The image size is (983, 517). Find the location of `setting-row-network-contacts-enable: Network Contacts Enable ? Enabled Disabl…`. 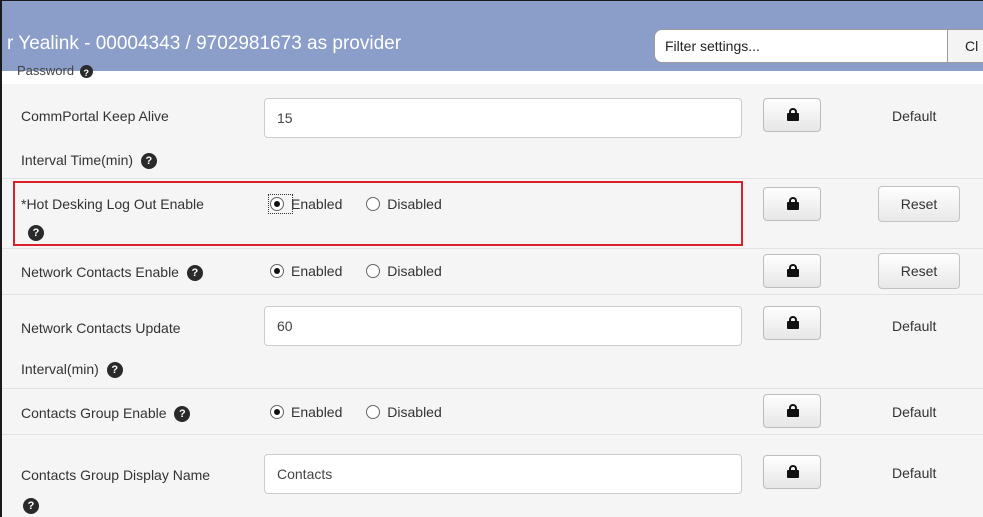

setting-row-network-contacts-enable: Network Contacts Enable ? Enabled Disabl… is located at coordinates (492, 272).